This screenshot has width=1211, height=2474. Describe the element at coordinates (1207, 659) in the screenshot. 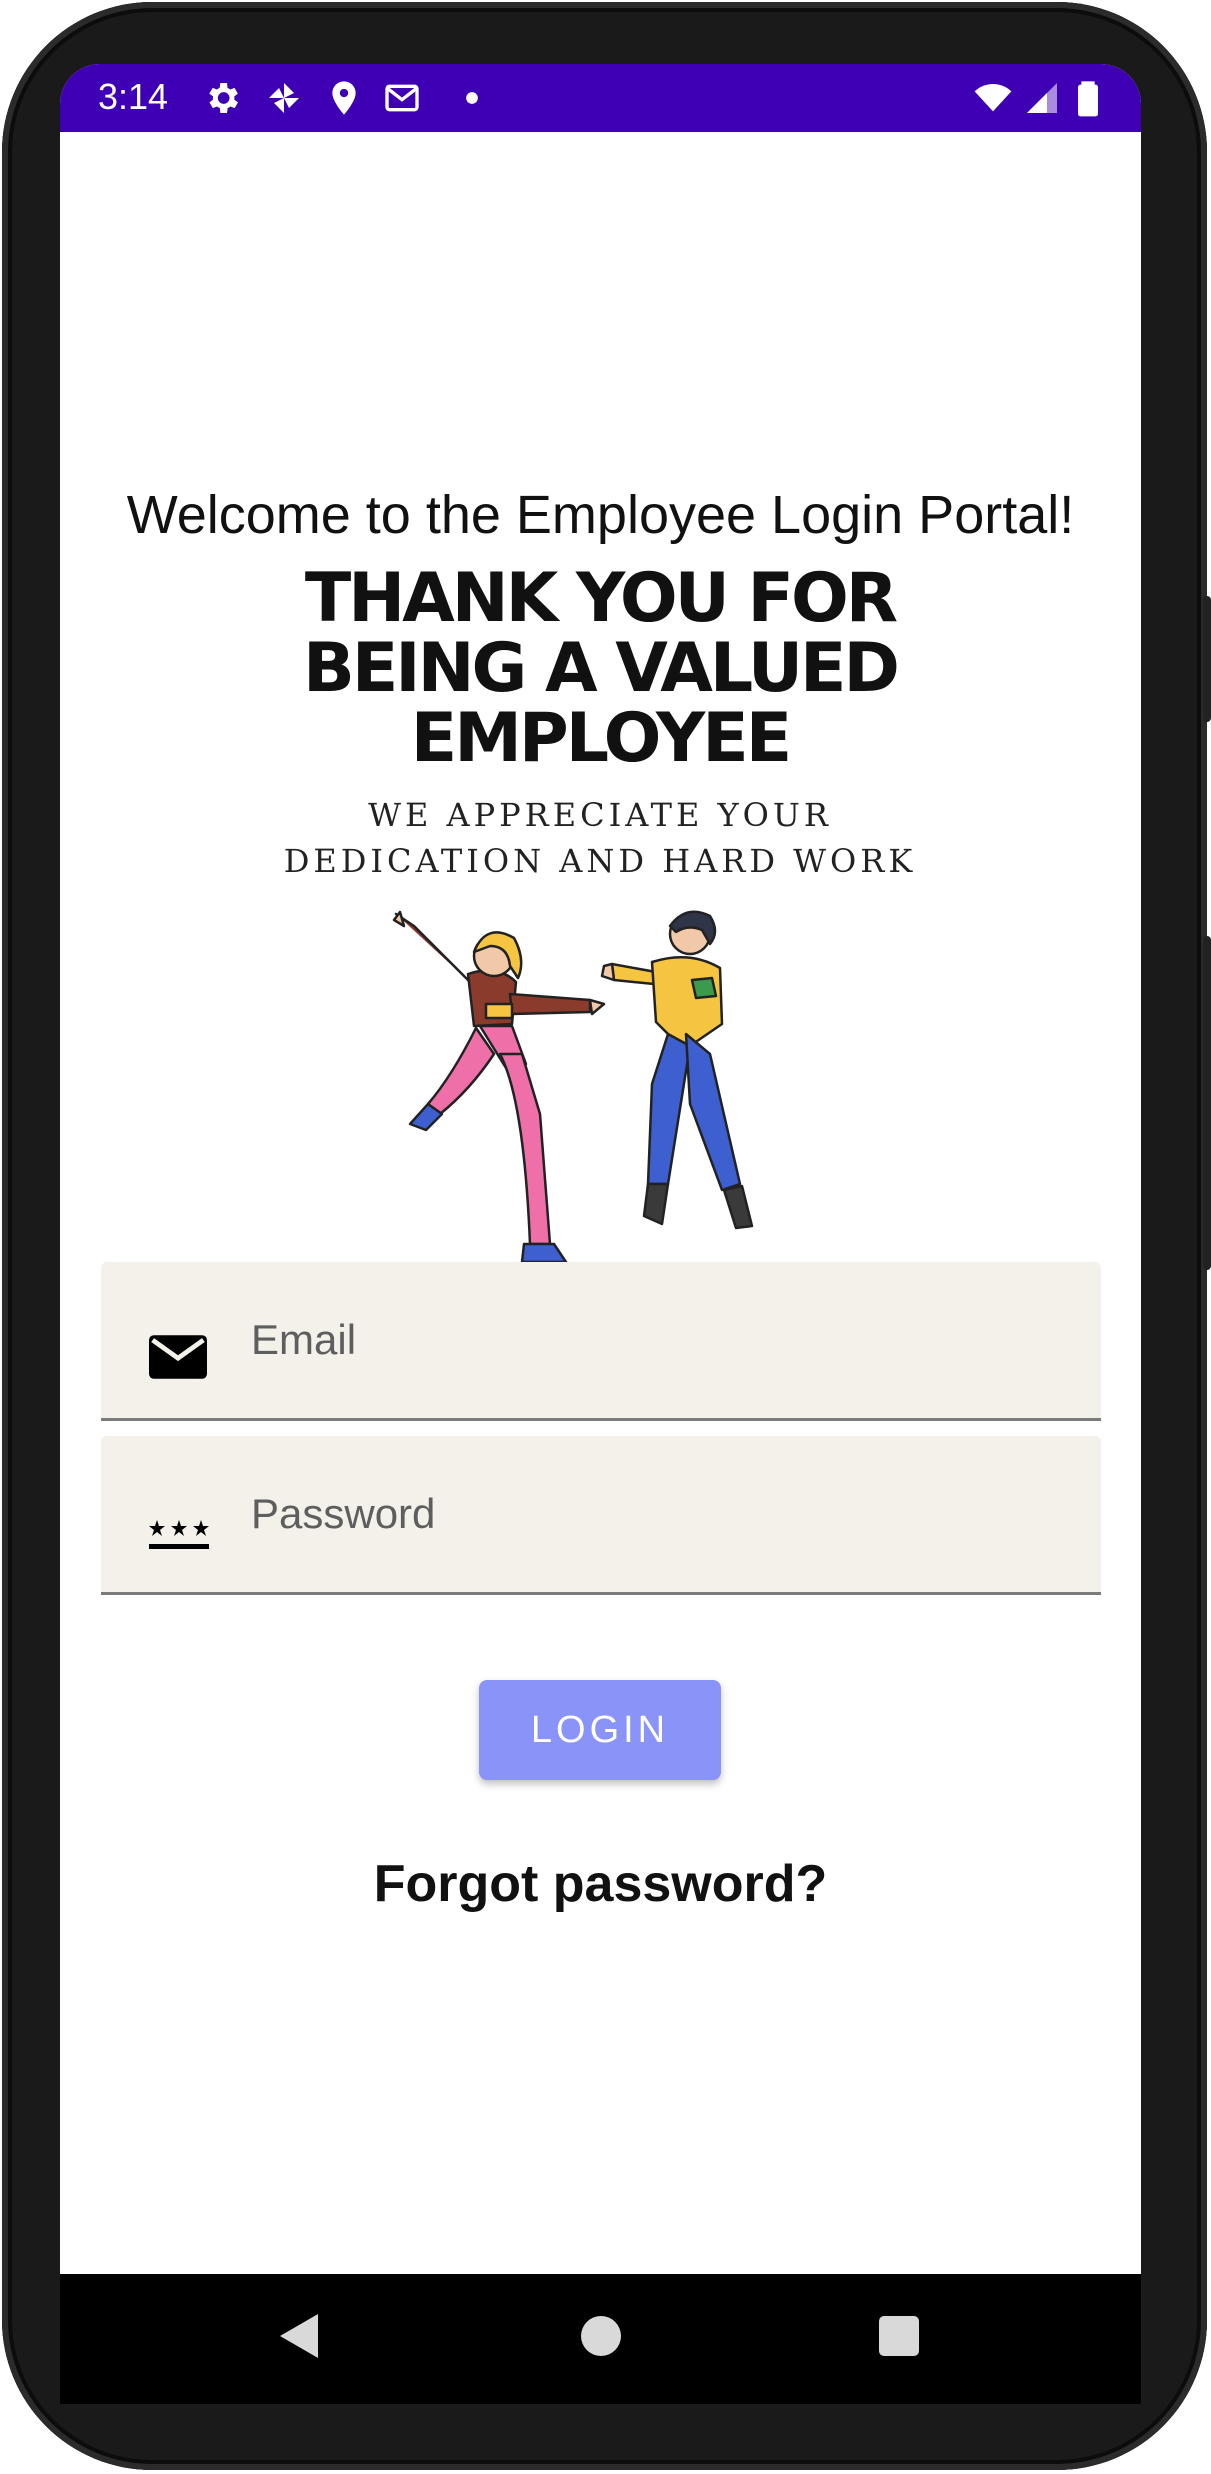

I see `power-button` at that location.